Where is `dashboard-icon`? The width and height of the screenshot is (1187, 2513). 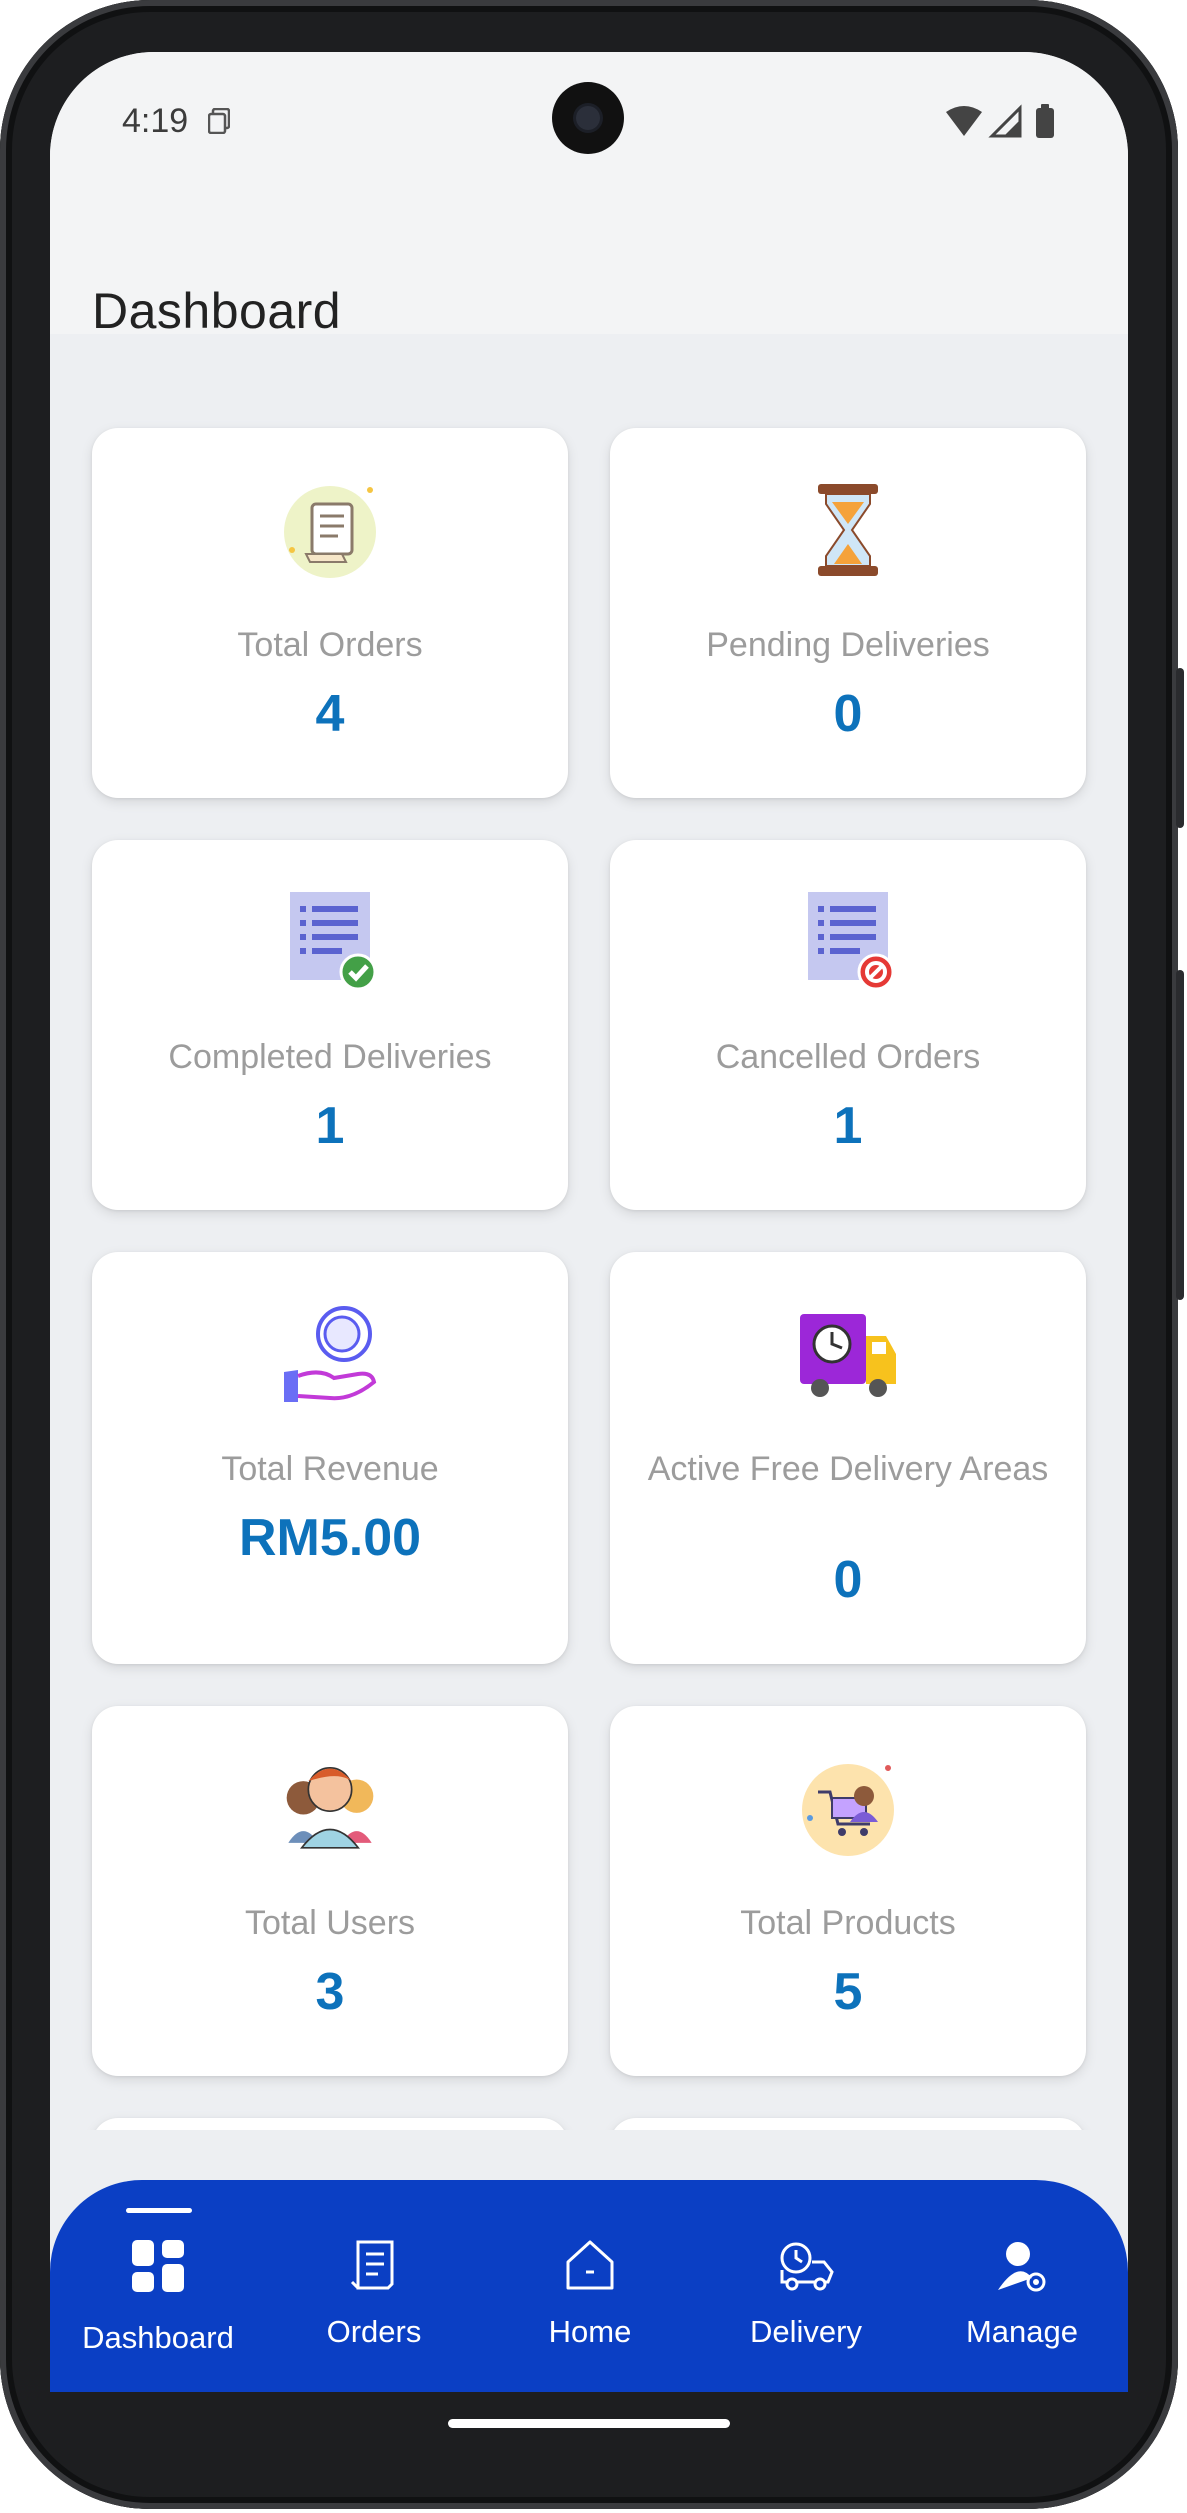
dashboard-icon is located at coordinates (158, 2266).